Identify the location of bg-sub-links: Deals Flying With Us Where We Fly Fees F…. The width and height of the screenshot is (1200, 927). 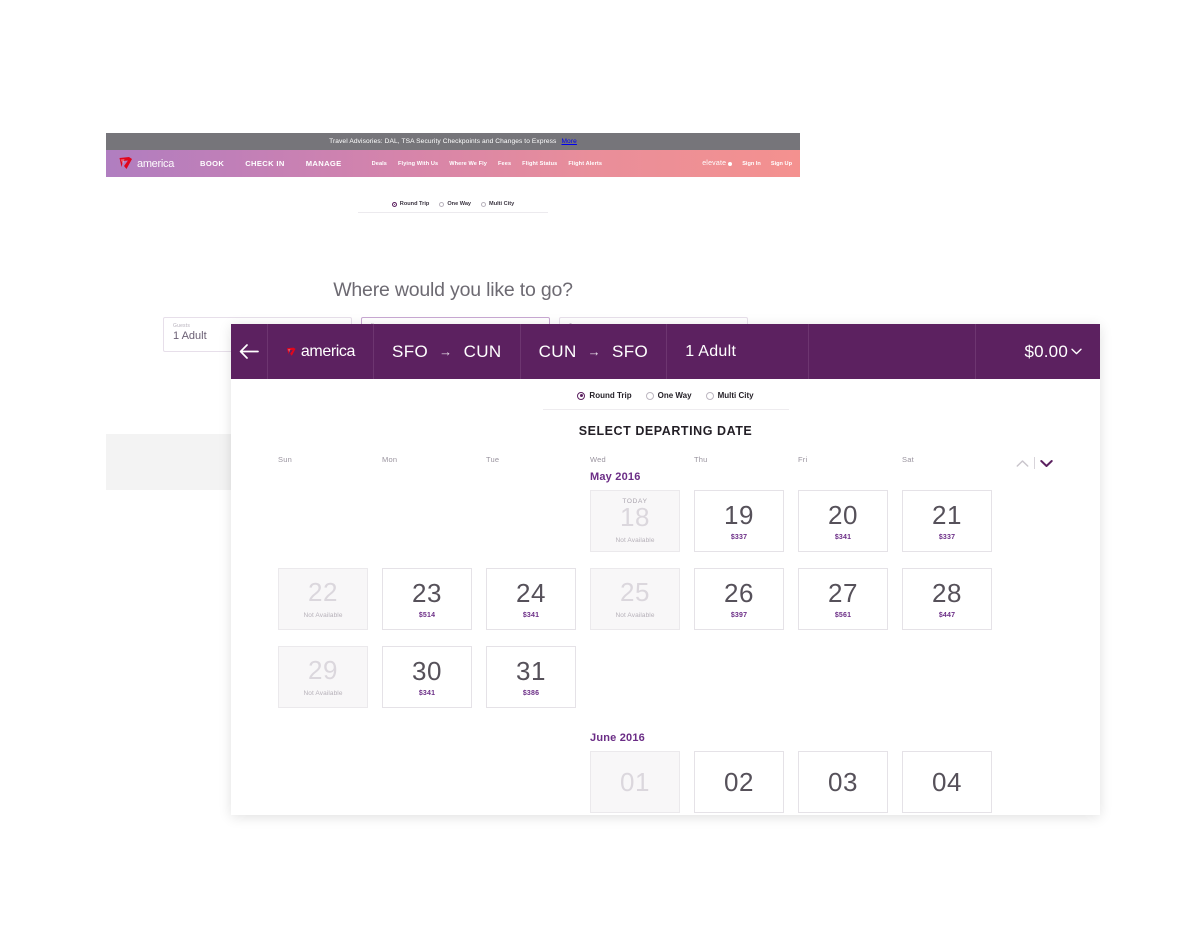
(487, 164).